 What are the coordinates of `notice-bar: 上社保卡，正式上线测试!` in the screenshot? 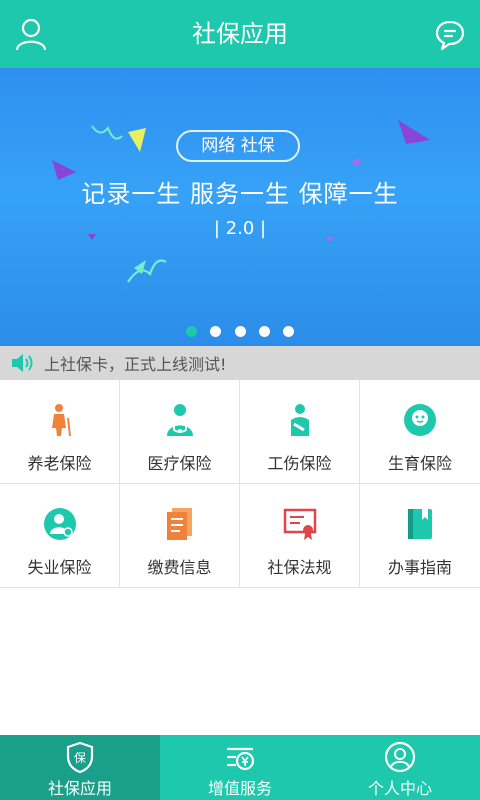 It's located at (240, 363).